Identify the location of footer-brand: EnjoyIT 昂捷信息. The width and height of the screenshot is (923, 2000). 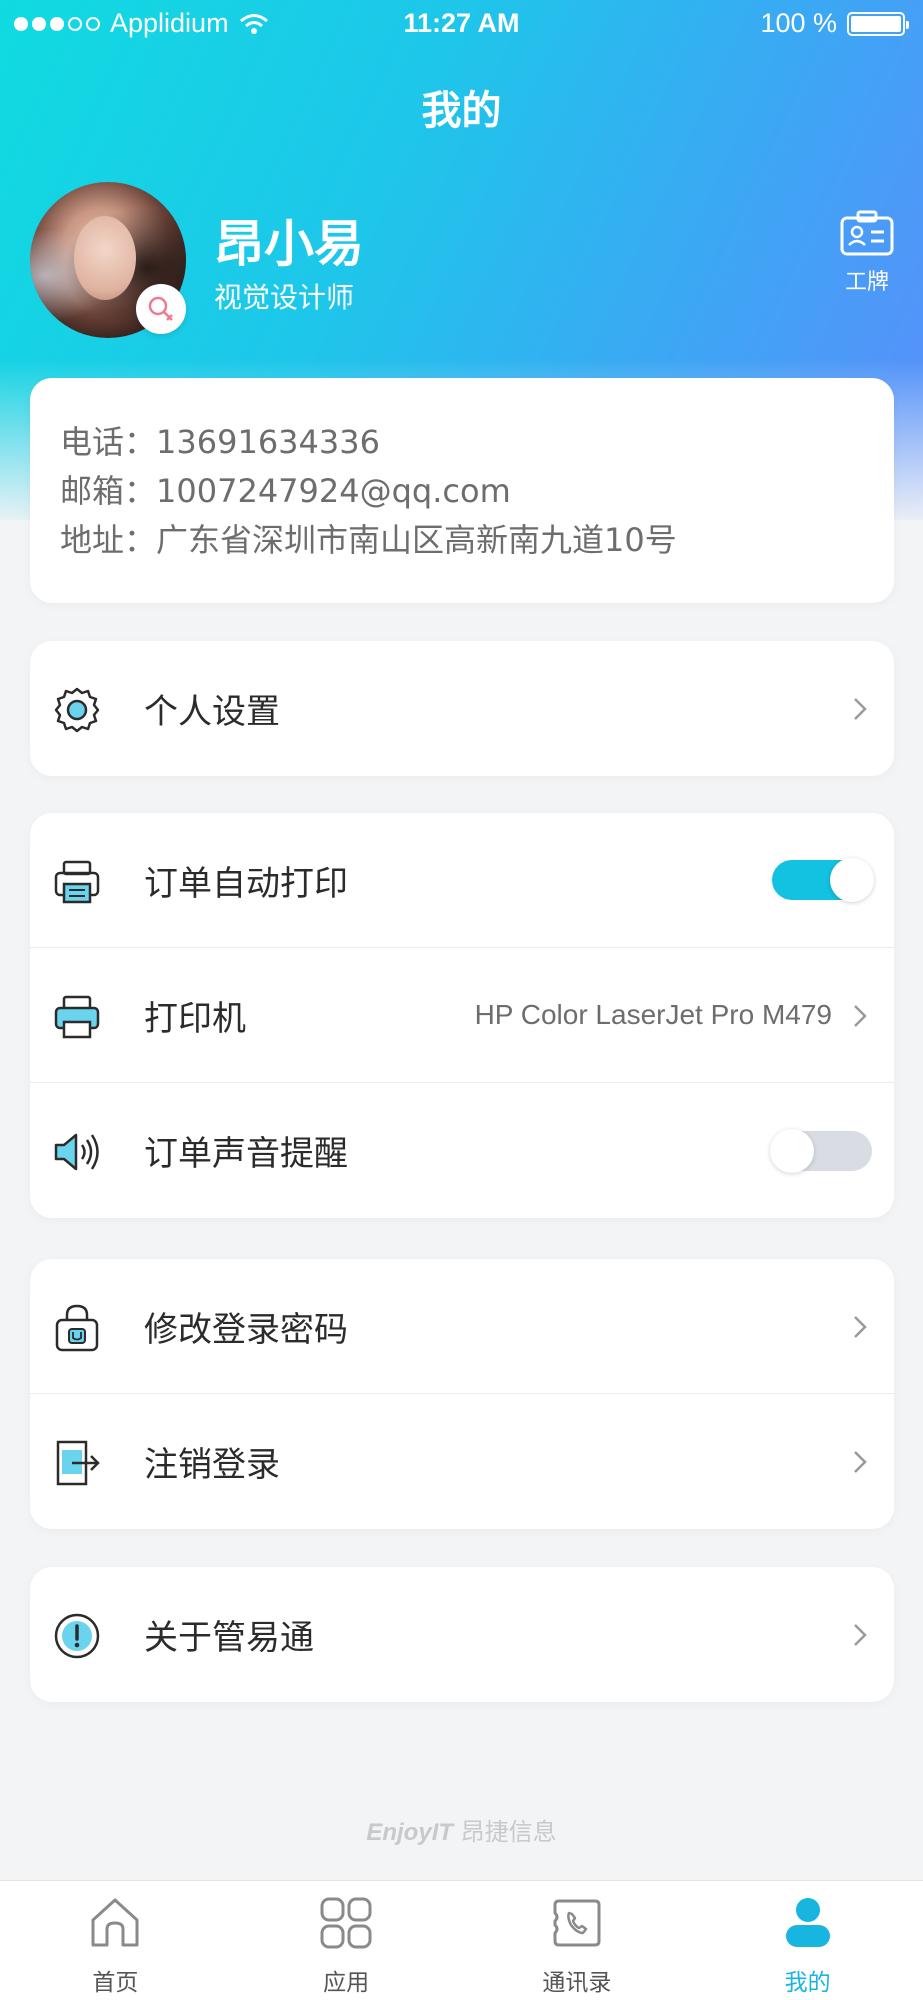
(461, 1829).